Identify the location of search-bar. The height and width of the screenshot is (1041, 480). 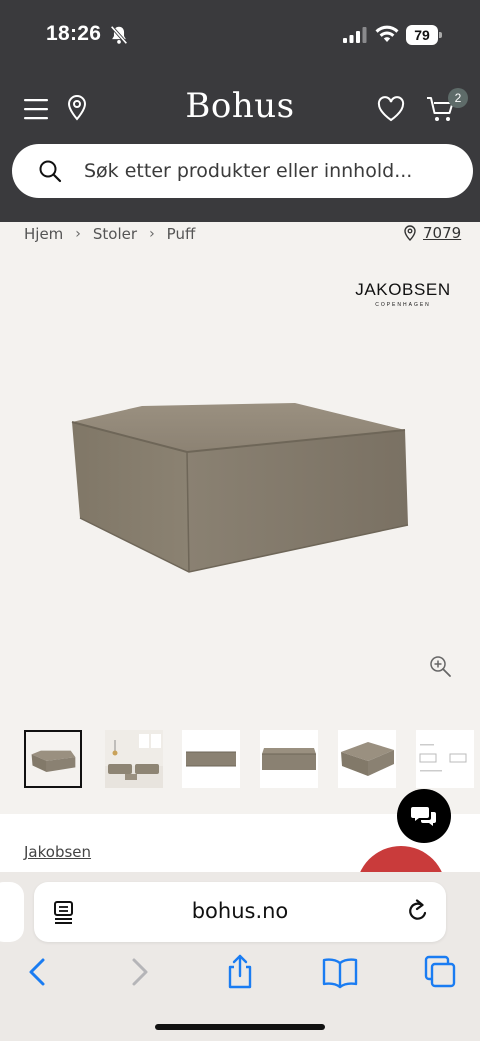
(242, 171).